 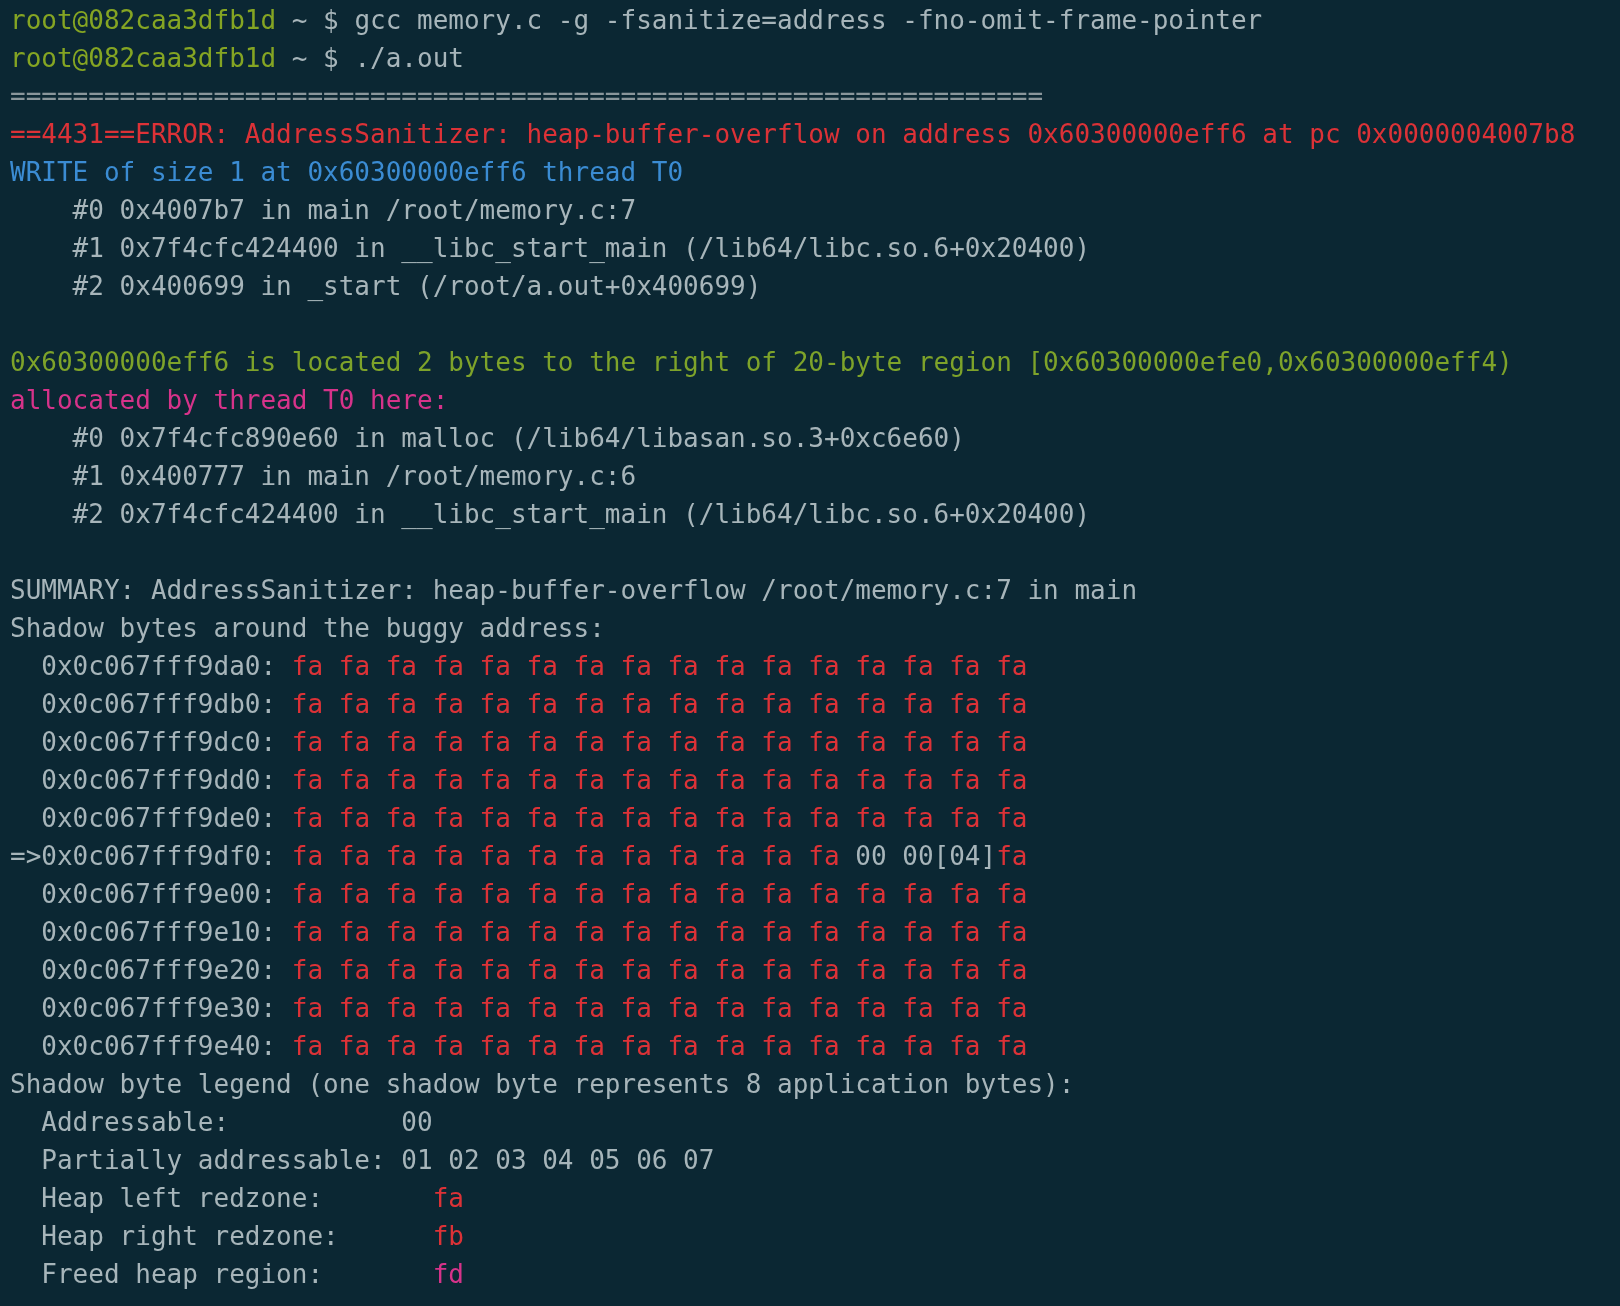 I want to click on terminal-text: ==================================================================, so click(x=527, y=96).